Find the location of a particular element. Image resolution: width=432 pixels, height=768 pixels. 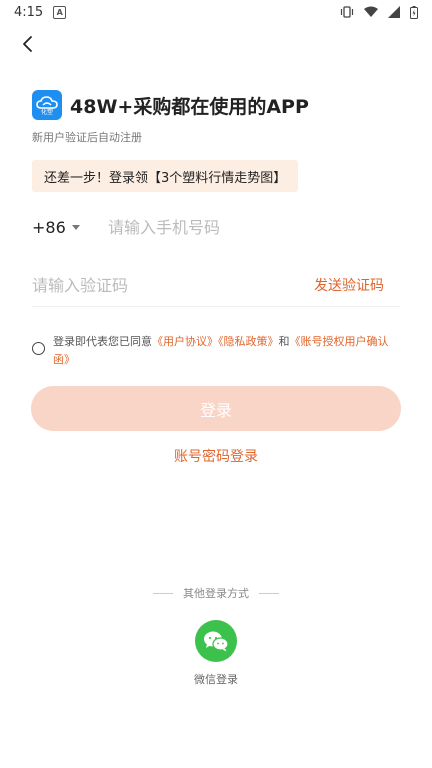

agreement: 登录即代表您已同意《用户协议》《隐私政策》和《账号授权用户确认函》 is located at coordinates (218, 351).